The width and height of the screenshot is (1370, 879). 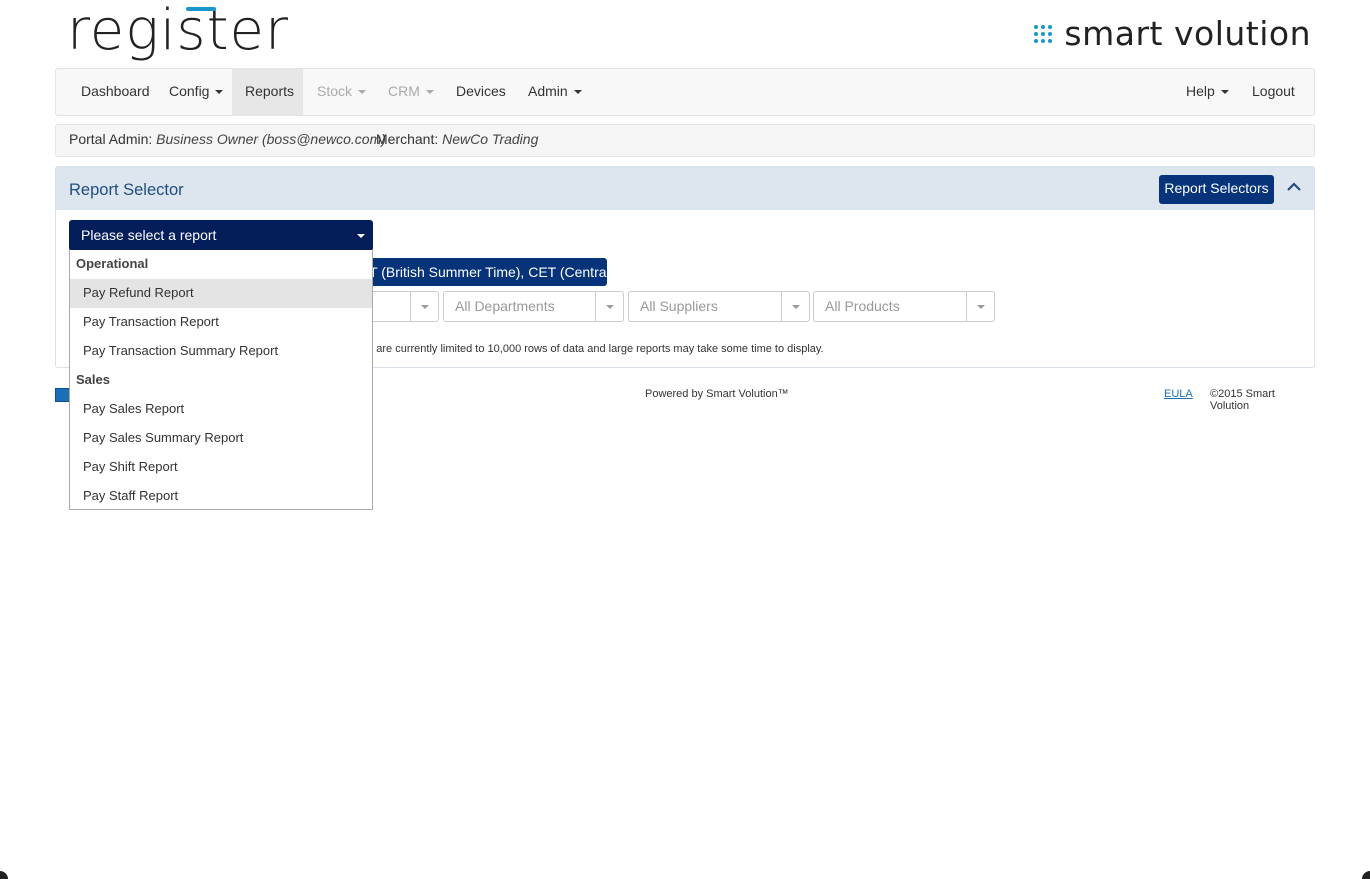 What do you see at coordinates (411, 92) in the screenshot?
I see `nav-crm: CRM` at bounding box center [411, 92].